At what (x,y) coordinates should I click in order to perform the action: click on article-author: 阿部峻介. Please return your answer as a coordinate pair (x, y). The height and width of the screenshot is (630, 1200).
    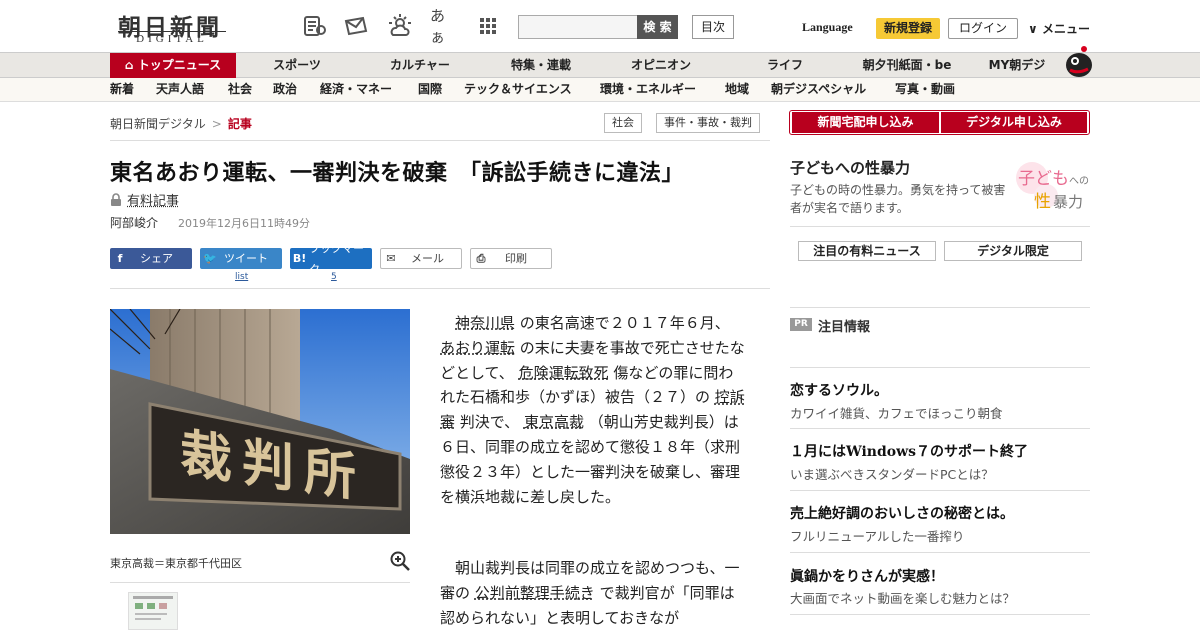
    Looking at the image, I should click on (134, 222).